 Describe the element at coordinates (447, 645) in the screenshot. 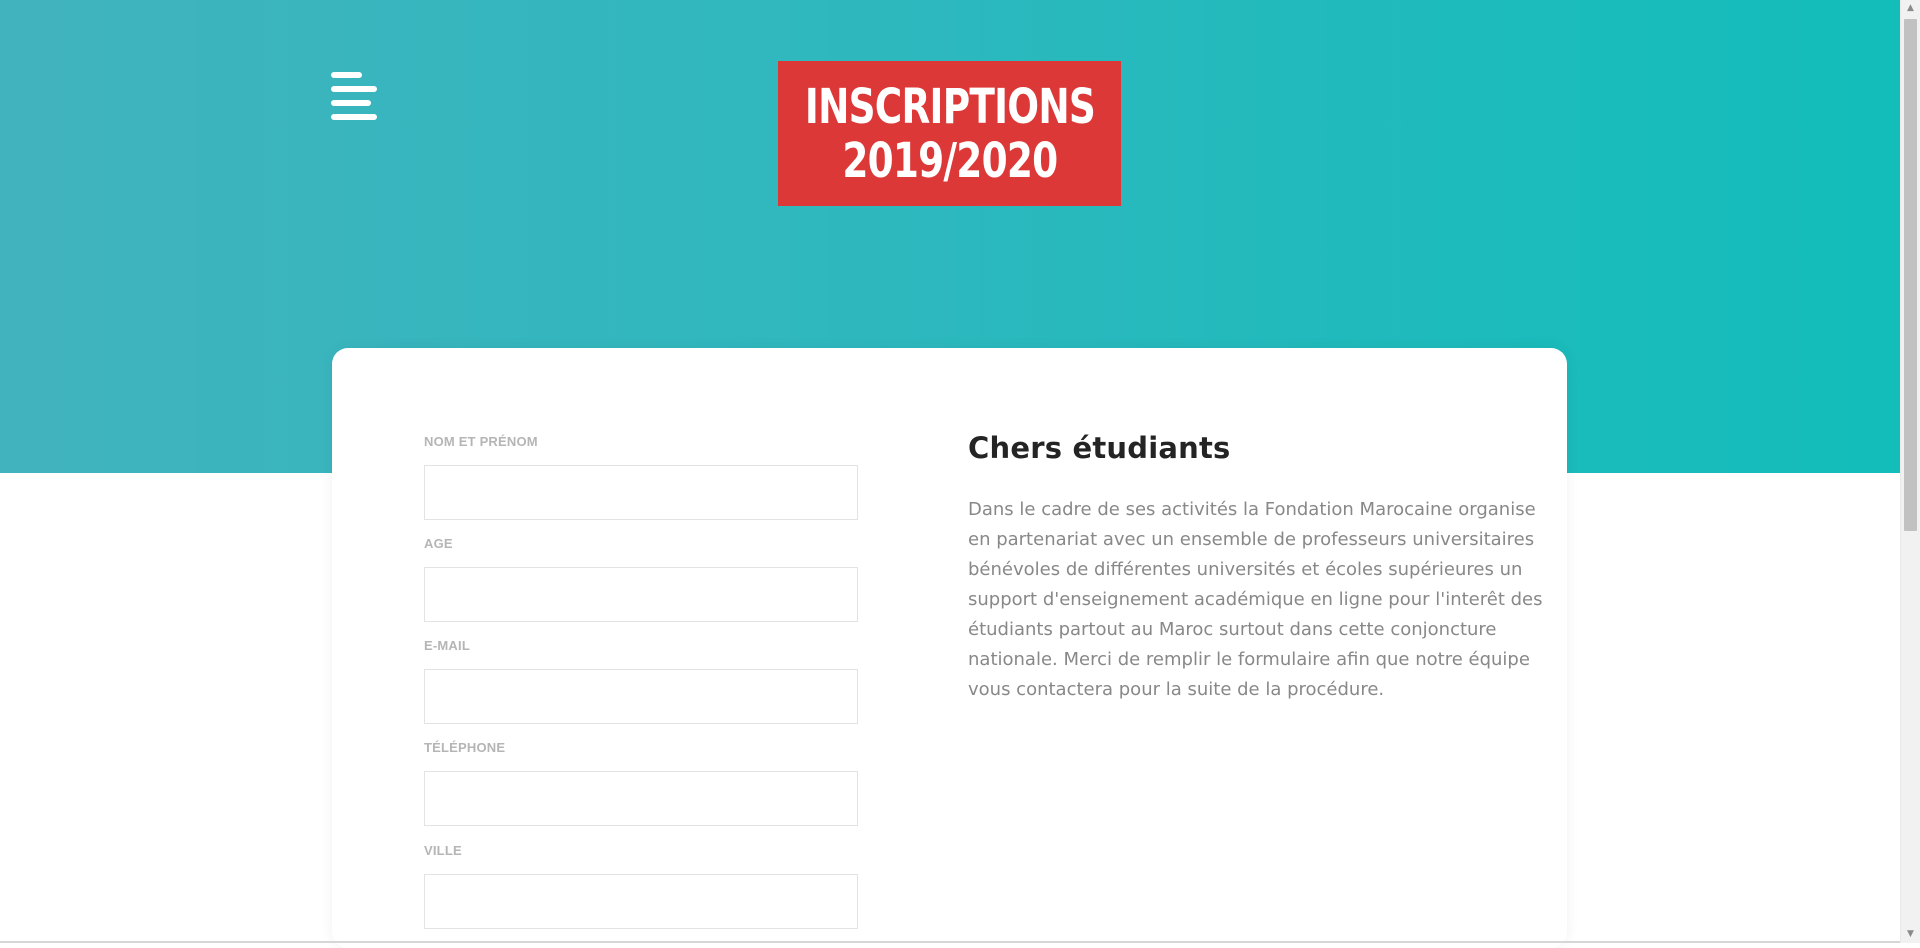

I see `field-label: E-MAIL` at that location.